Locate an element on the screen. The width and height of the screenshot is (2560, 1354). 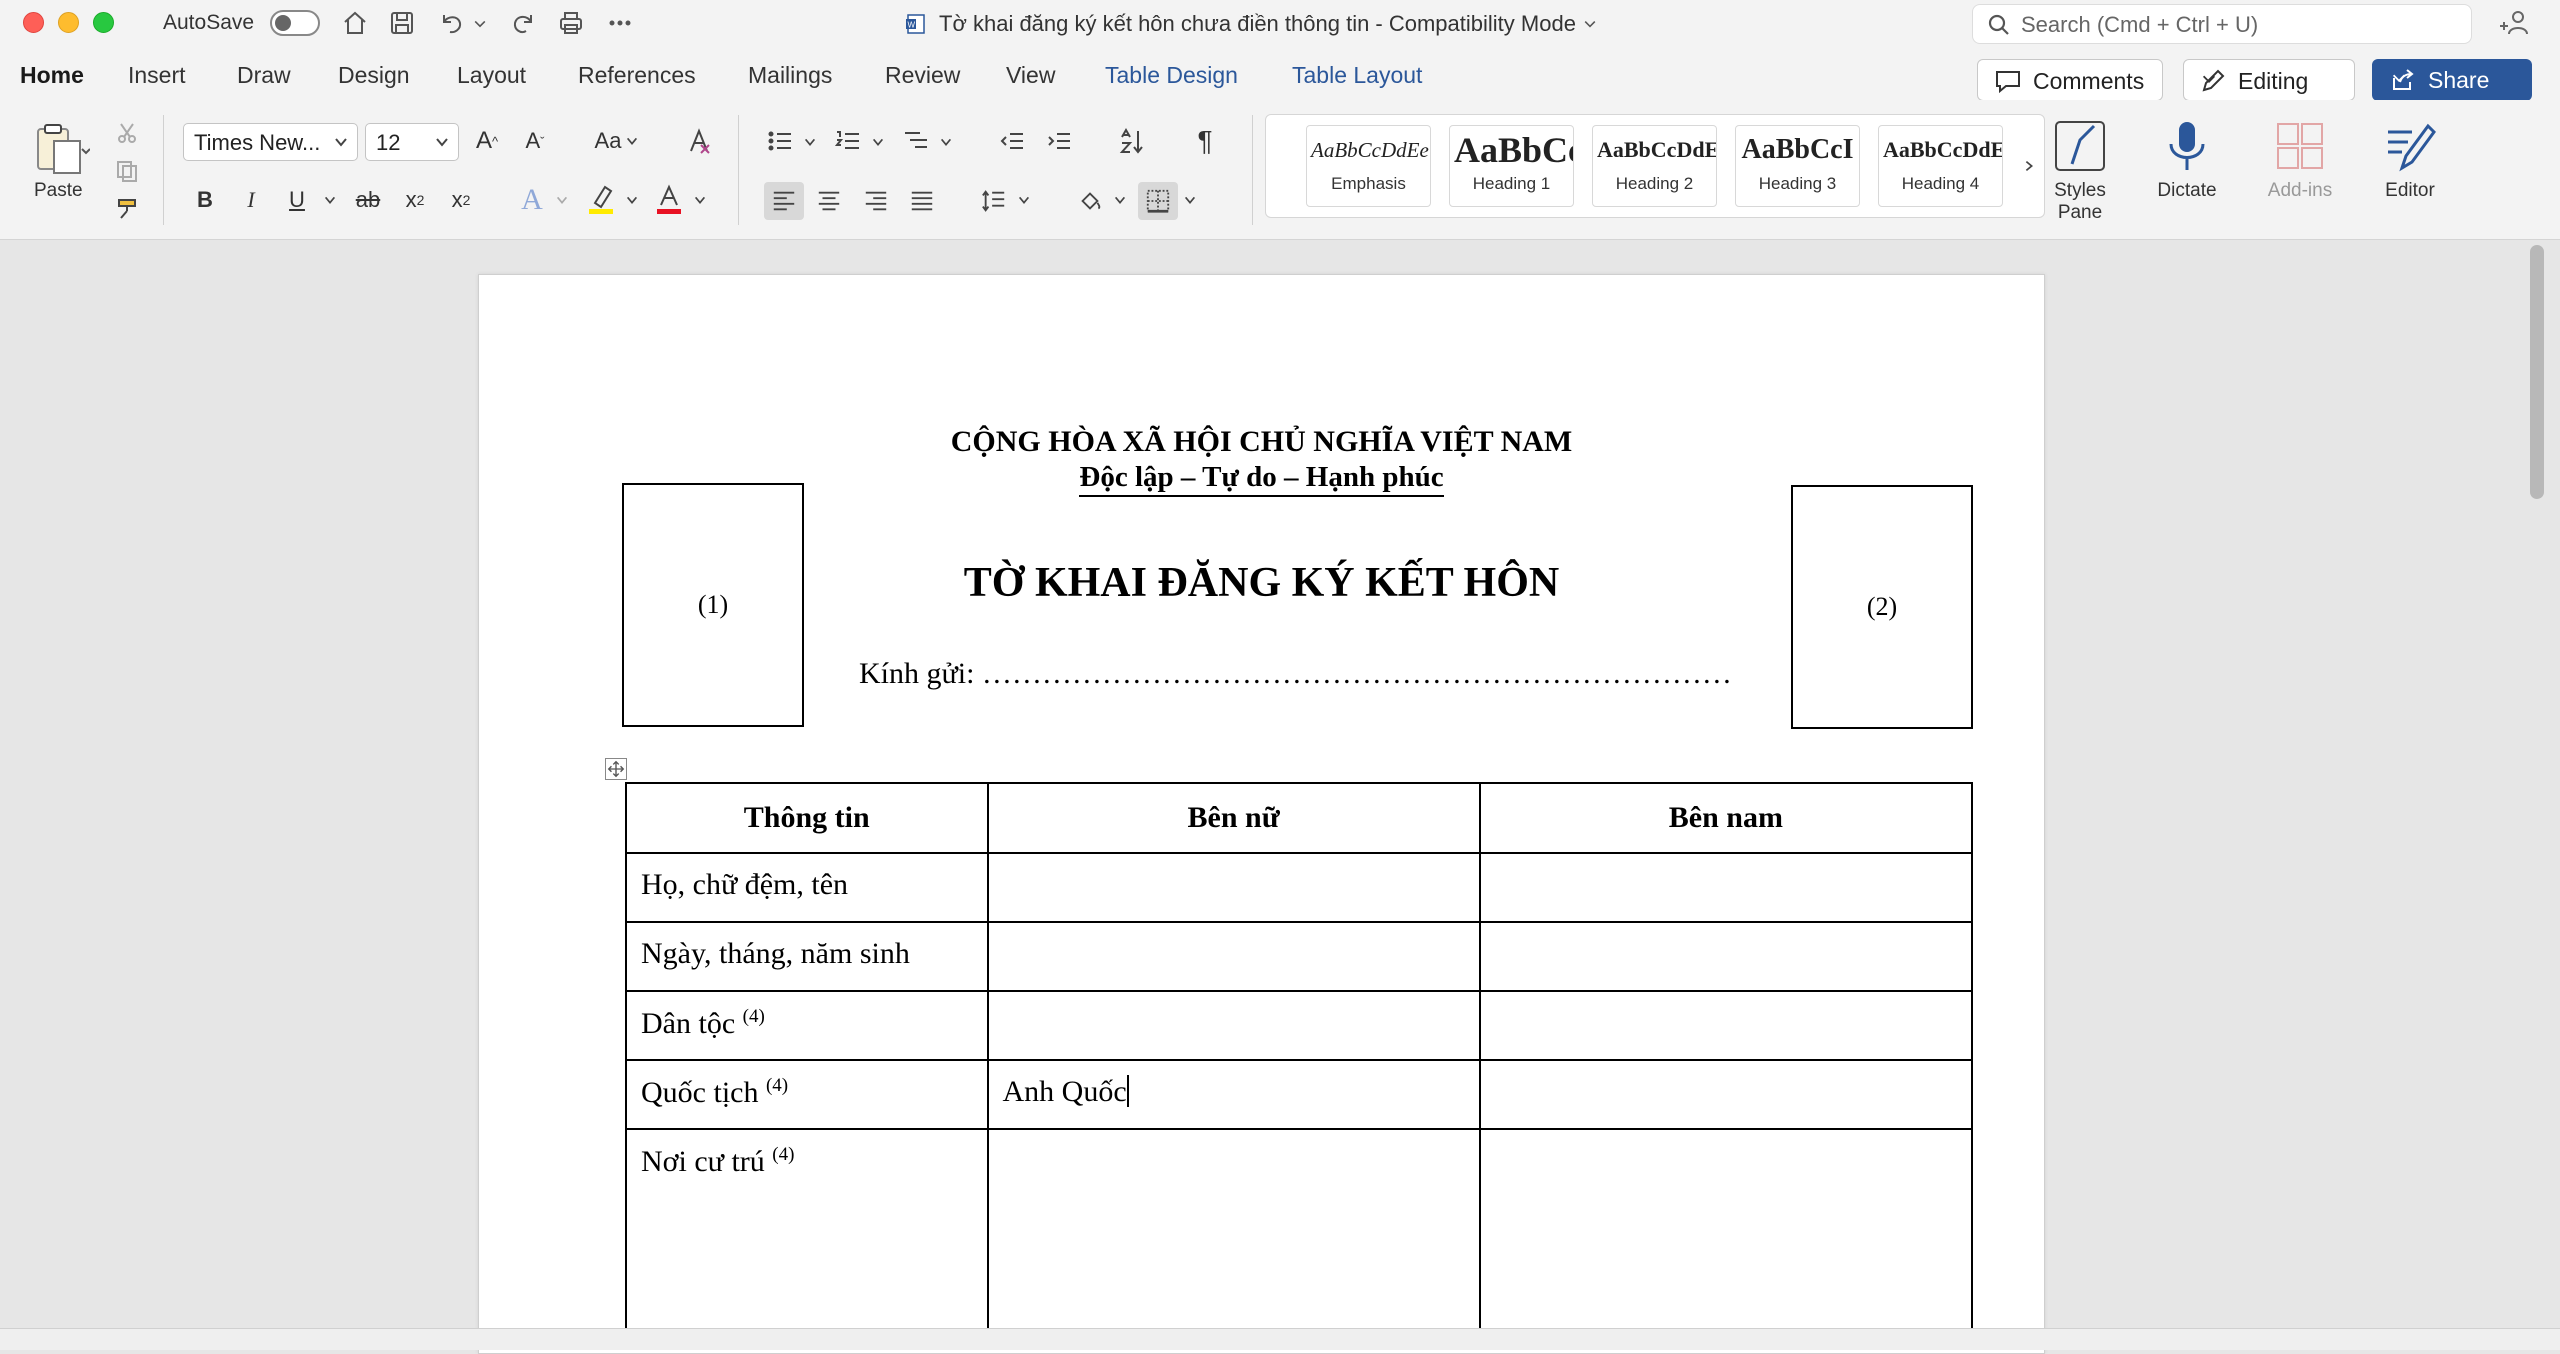
align-center-button is located at coordinates (829, 201).